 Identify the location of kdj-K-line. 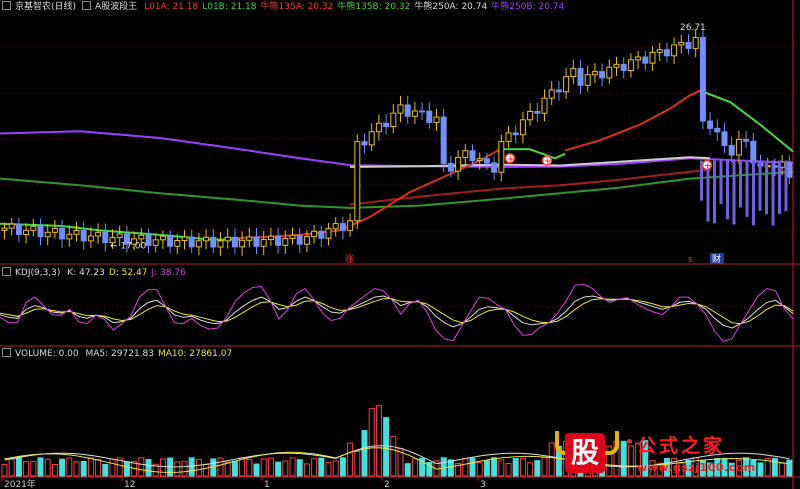
(397, 312).